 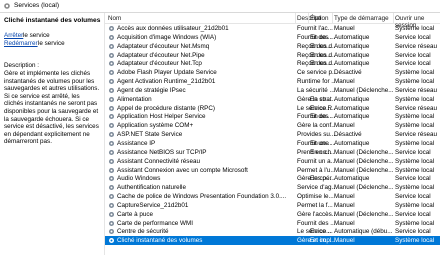 I want to click on service-name-cell: Acquisition d'image Windows (WIA), so click(x=167, y=37).